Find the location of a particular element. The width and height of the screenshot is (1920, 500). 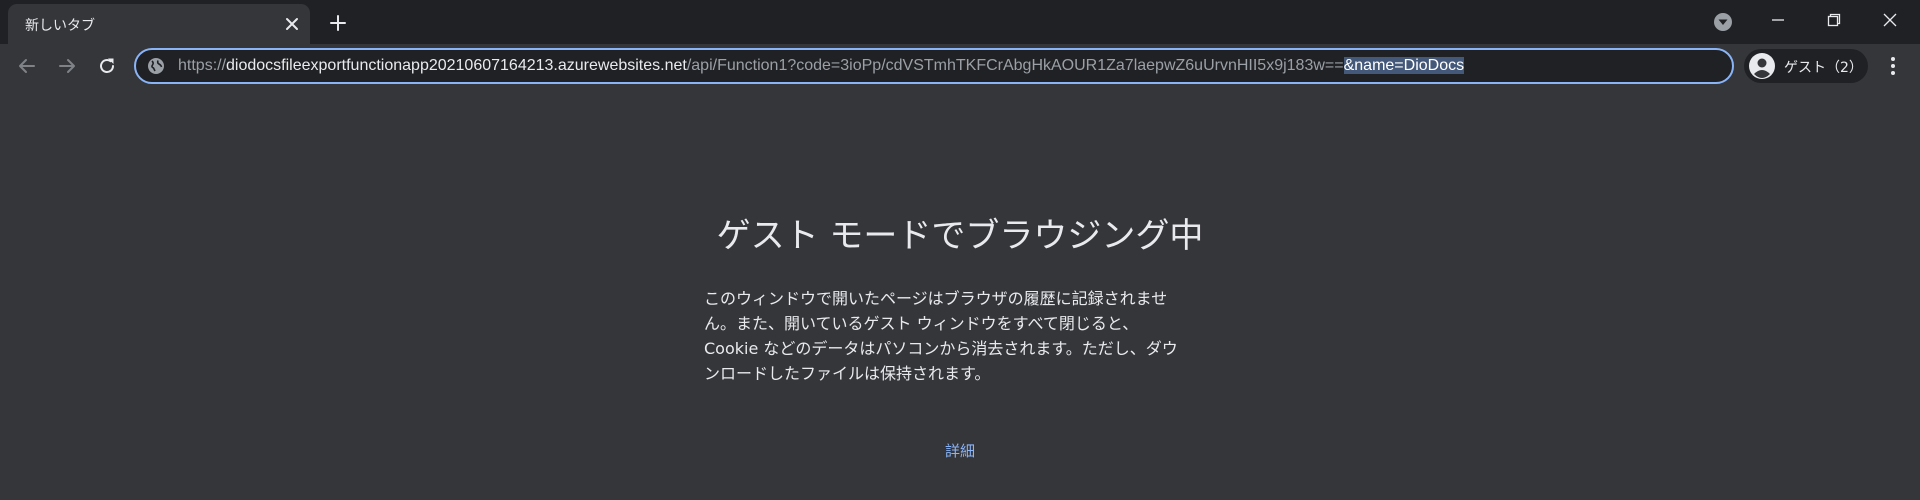

learn-more-link: 詳細 is located at coordinates (960, 451).